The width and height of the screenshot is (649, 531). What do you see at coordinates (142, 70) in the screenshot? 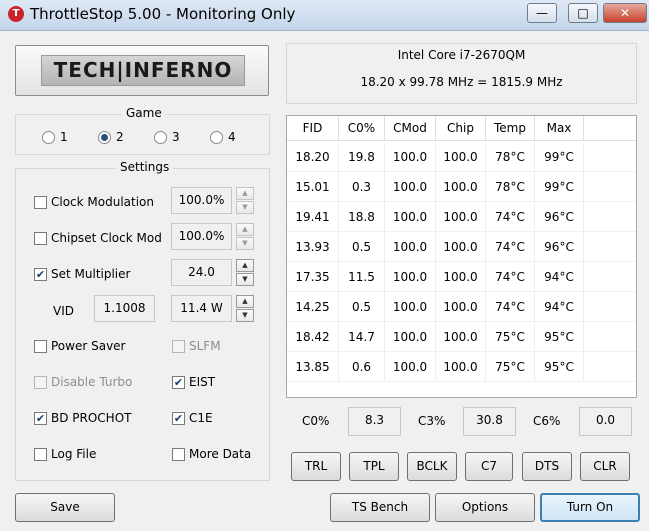
I see `techinferno-logo-button: TECH|INFERNO` at bounding box center [142, 70].